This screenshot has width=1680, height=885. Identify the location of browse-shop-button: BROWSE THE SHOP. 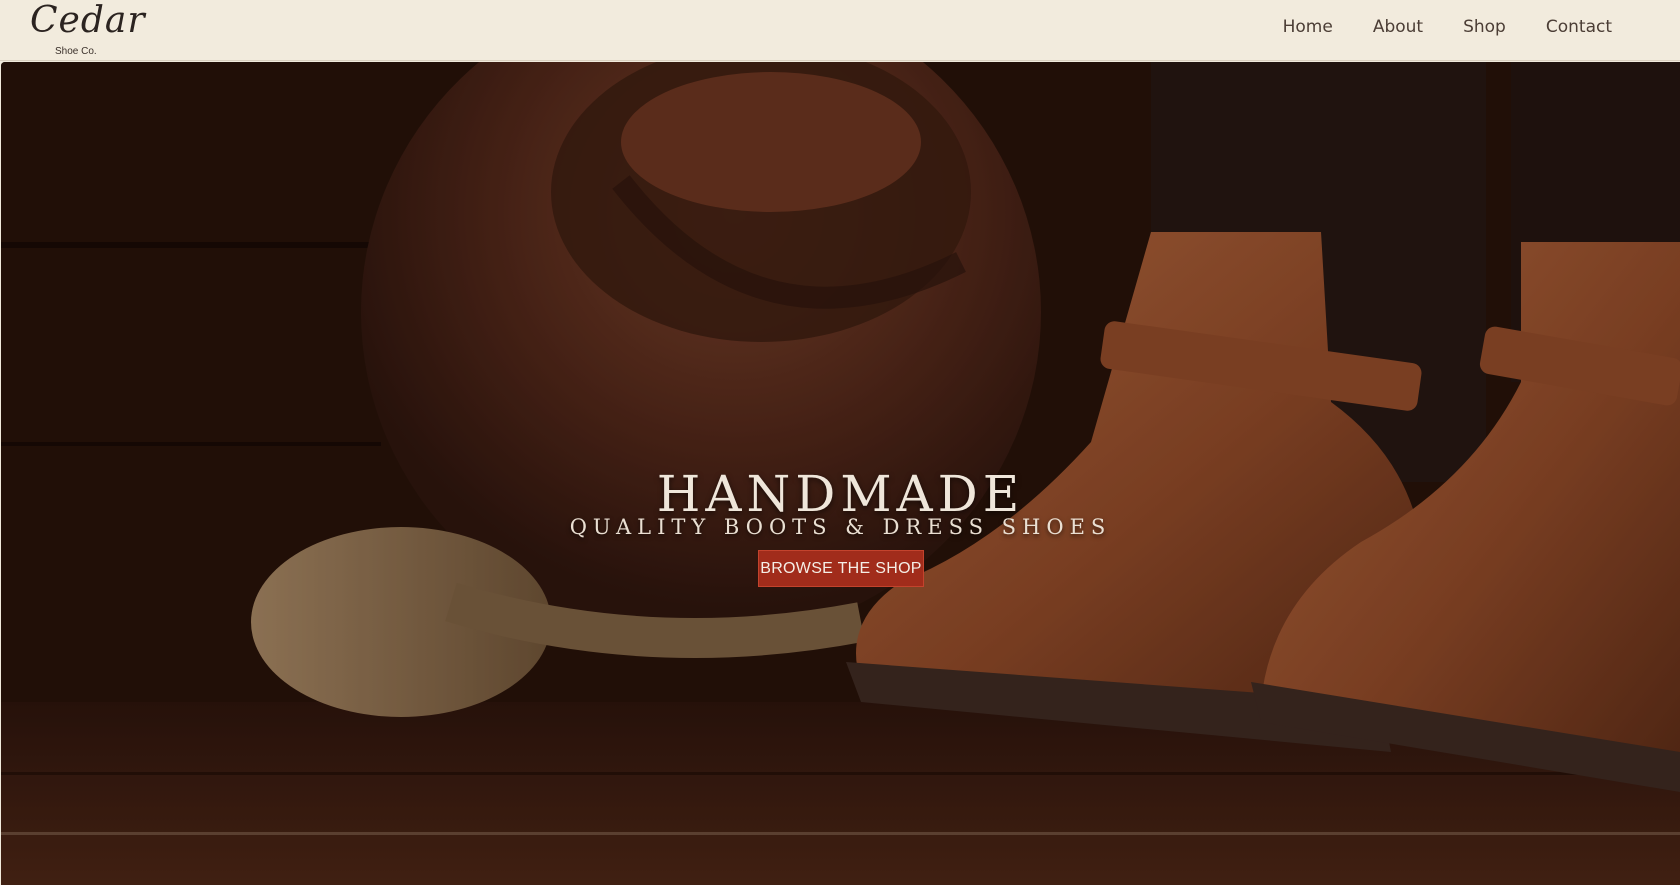
(841, 568).